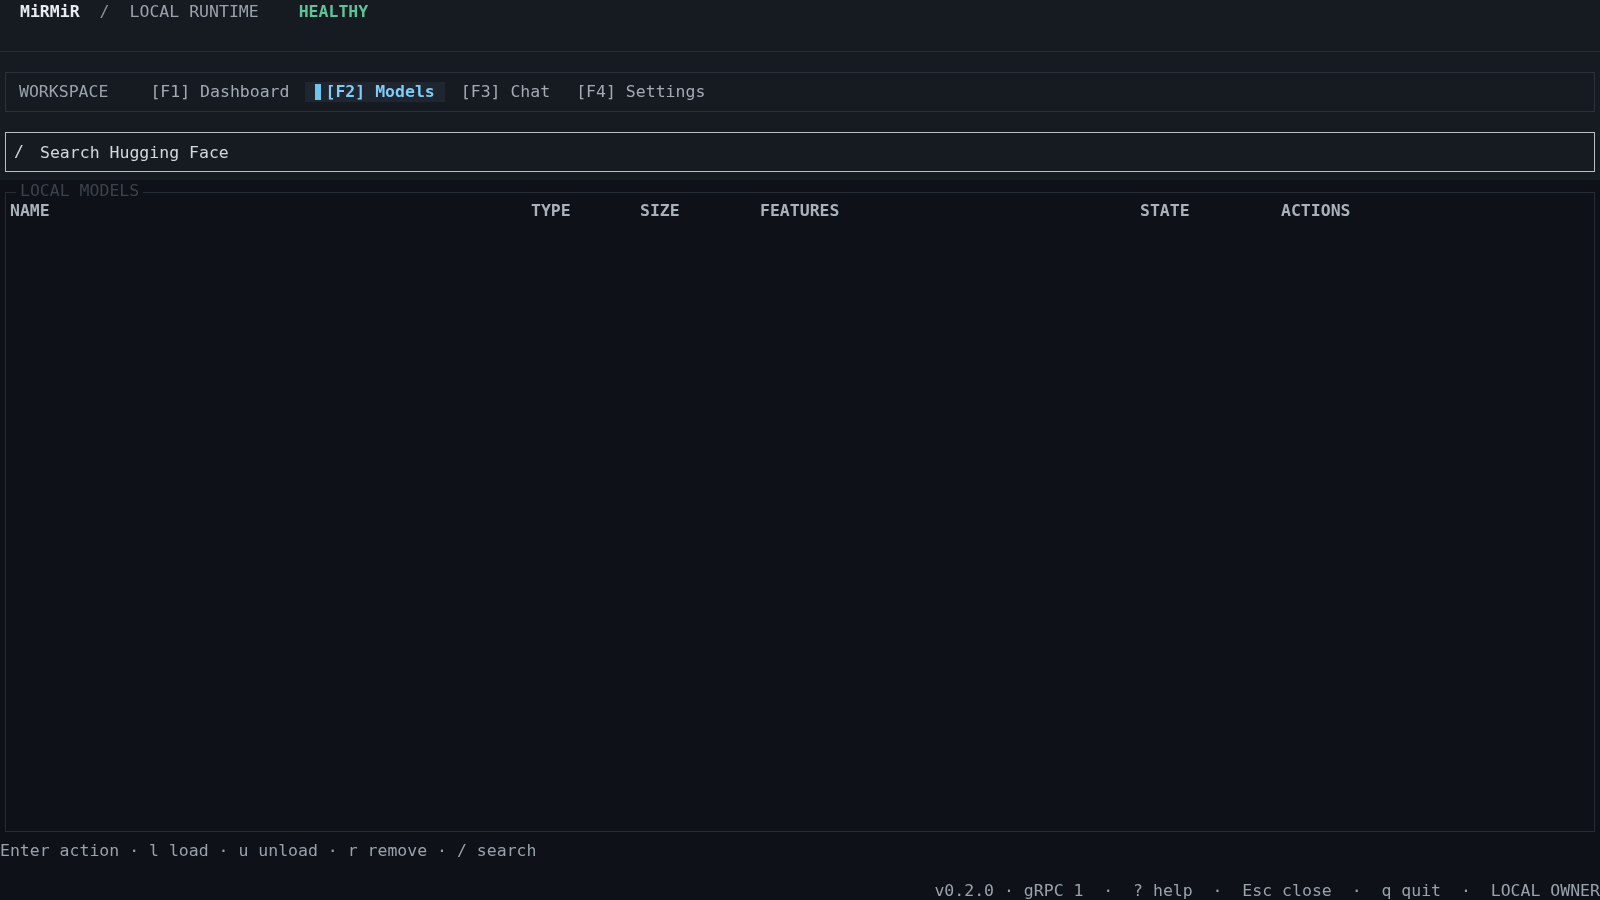 This screenshot has width=1600, height=900. I want to click on column-header: STATE, so click(1165, 211).